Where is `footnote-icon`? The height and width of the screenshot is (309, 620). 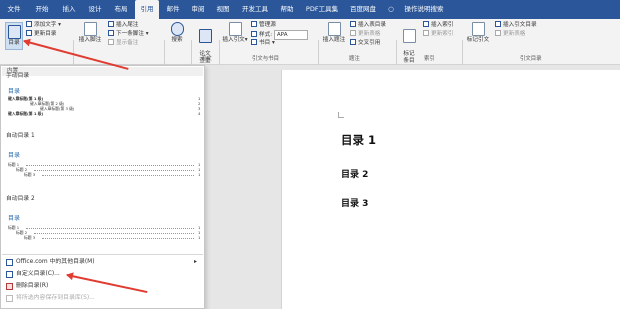
footnote-icon is located at coordinates (90, 29).